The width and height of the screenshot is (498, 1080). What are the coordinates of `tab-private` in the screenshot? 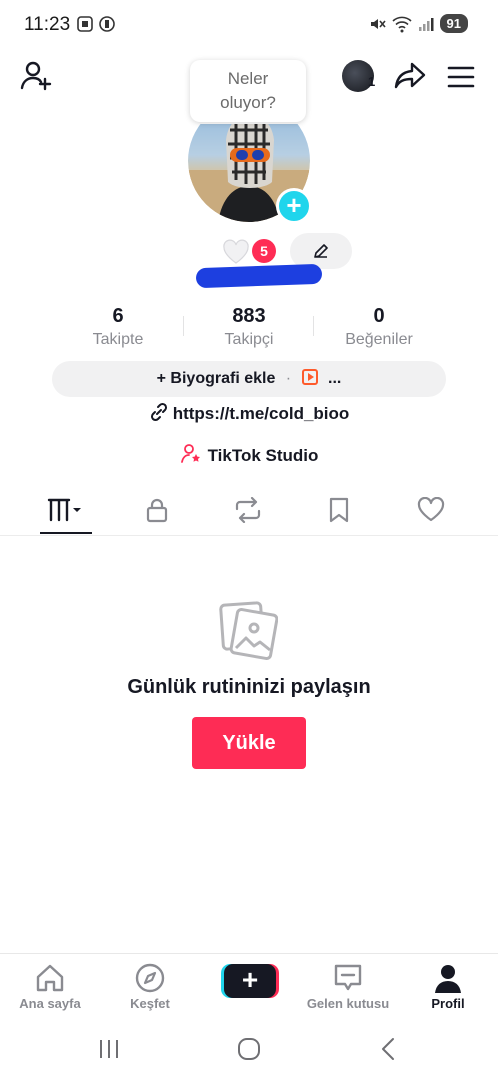 It's located at (157, 510).